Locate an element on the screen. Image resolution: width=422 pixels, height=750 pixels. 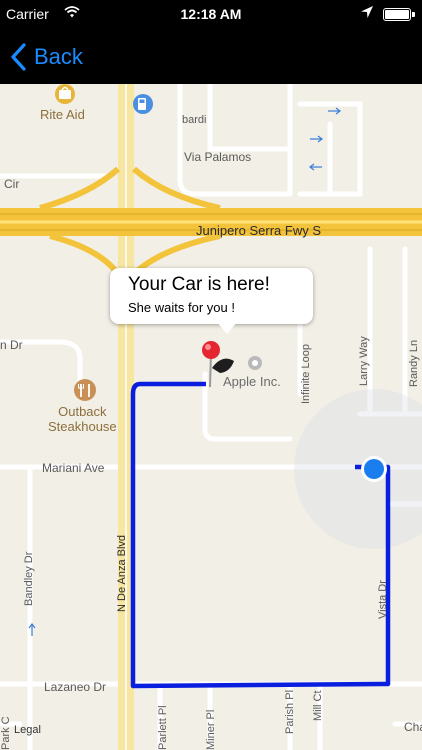
status-bar: Carrier 12:18 AM is located at coordinates (211, 15).